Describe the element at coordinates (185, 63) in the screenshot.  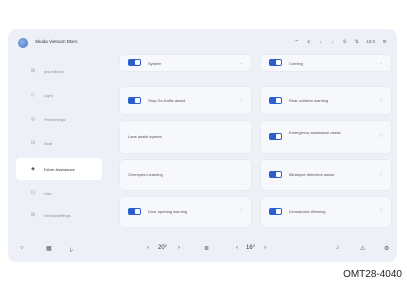
I see `setting-card: System ⌄` at that location.